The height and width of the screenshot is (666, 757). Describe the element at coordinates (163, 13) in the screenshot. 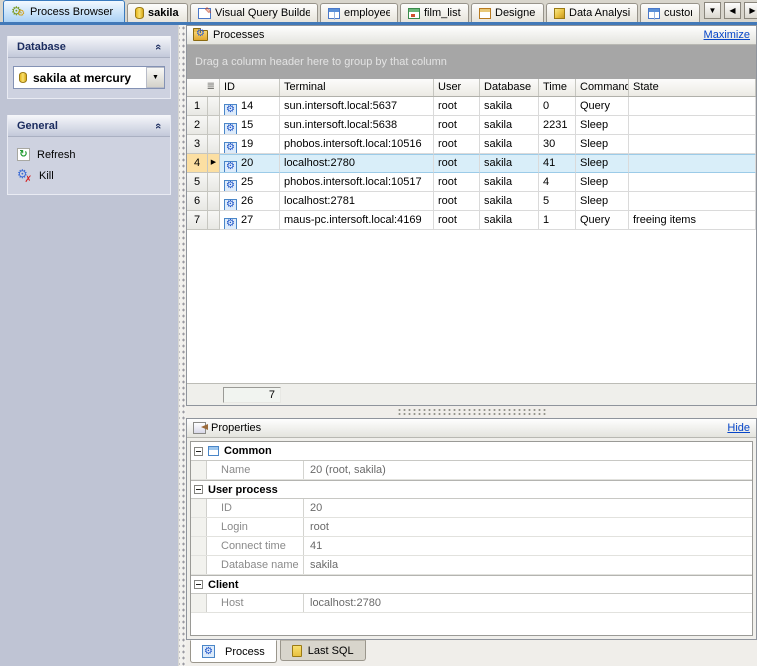

I see `tab-label: sakila` at that location.